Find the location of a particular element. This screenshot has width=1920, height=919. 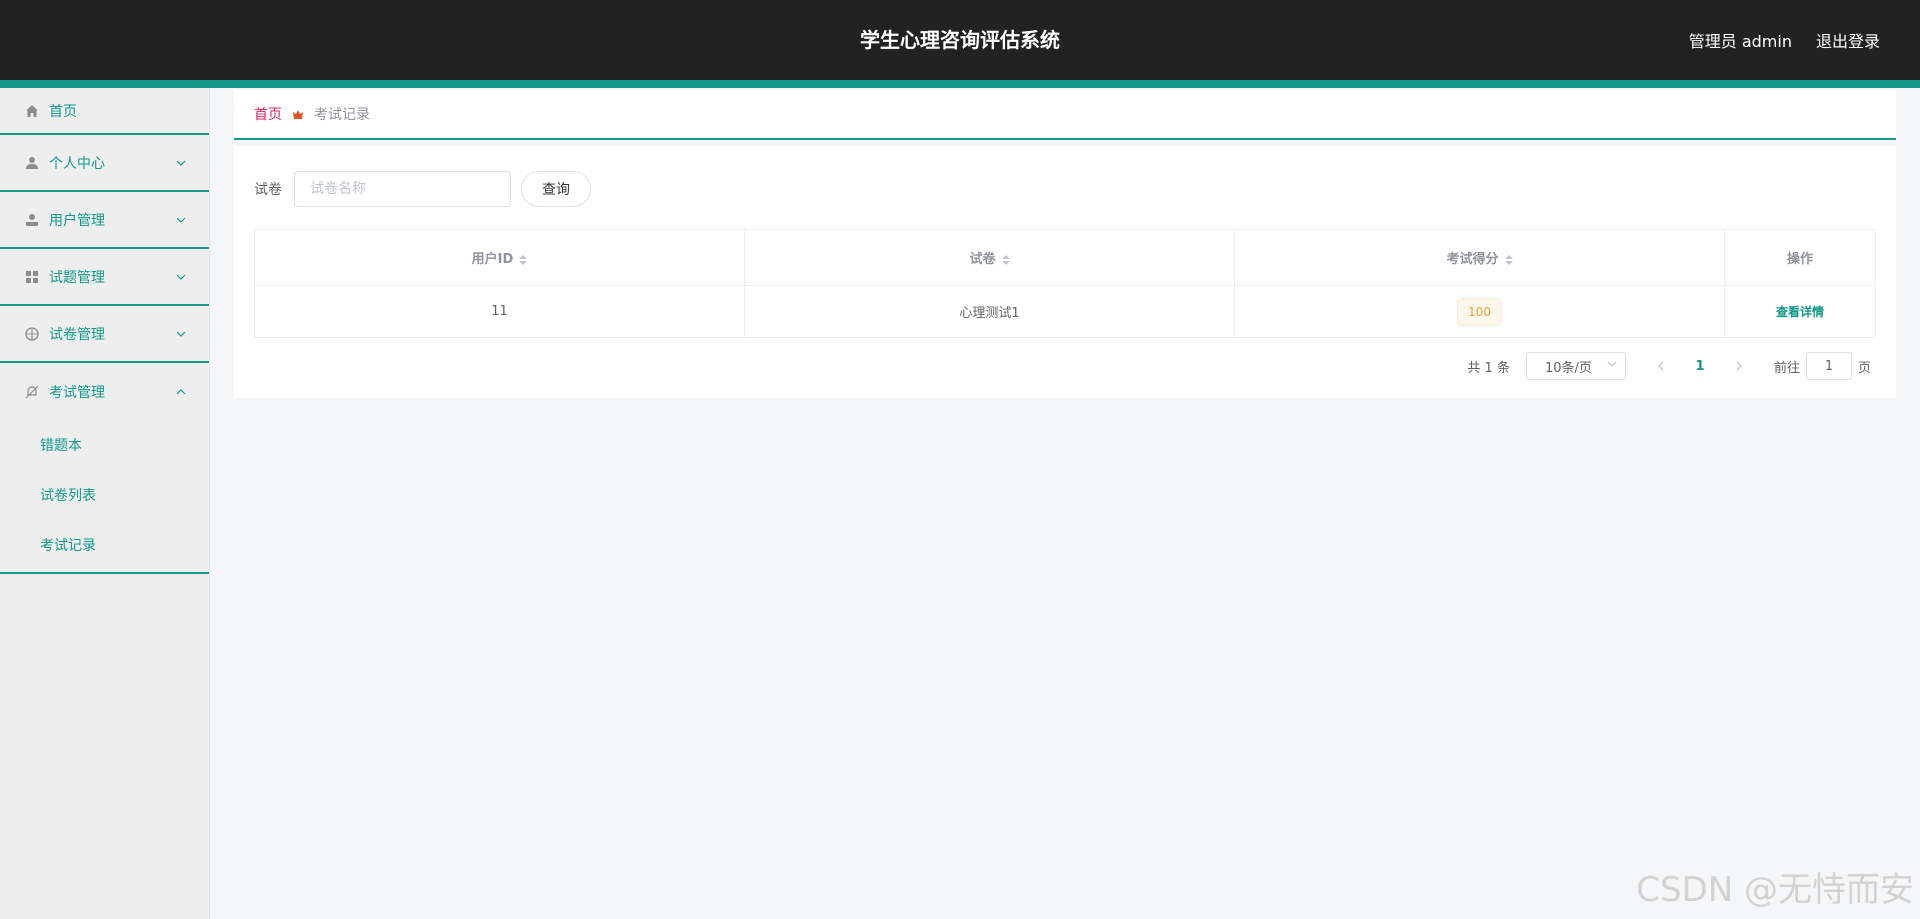

view-details-button: 查看详情 is located at coordinates (1800, 312).